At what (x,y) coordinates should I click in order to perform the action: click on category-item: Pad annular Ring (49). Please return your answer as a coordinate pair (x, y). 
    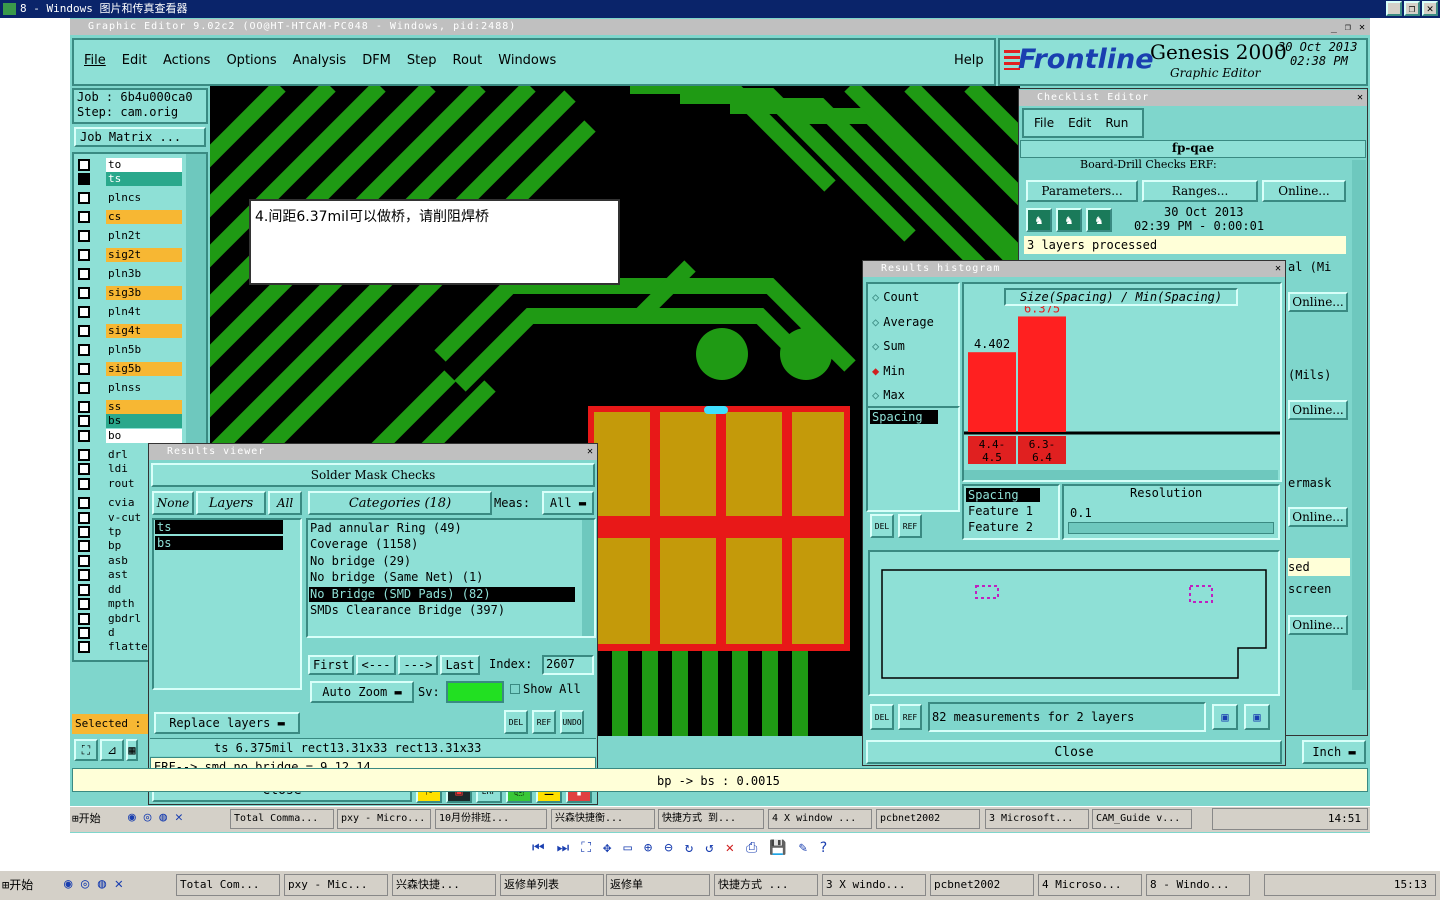
    Looking at the image, I should click on (442, 528).